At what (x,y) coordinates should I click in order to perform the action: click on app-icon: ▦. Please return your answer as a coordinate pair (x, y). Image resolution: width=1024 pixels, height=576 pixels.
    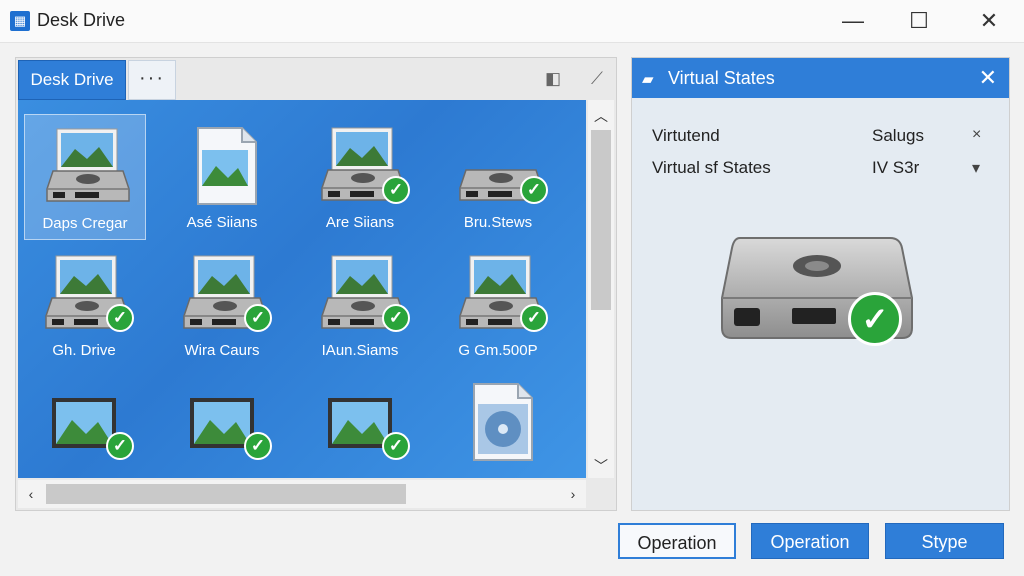
    Looking at the image, I should click on (20, 21).